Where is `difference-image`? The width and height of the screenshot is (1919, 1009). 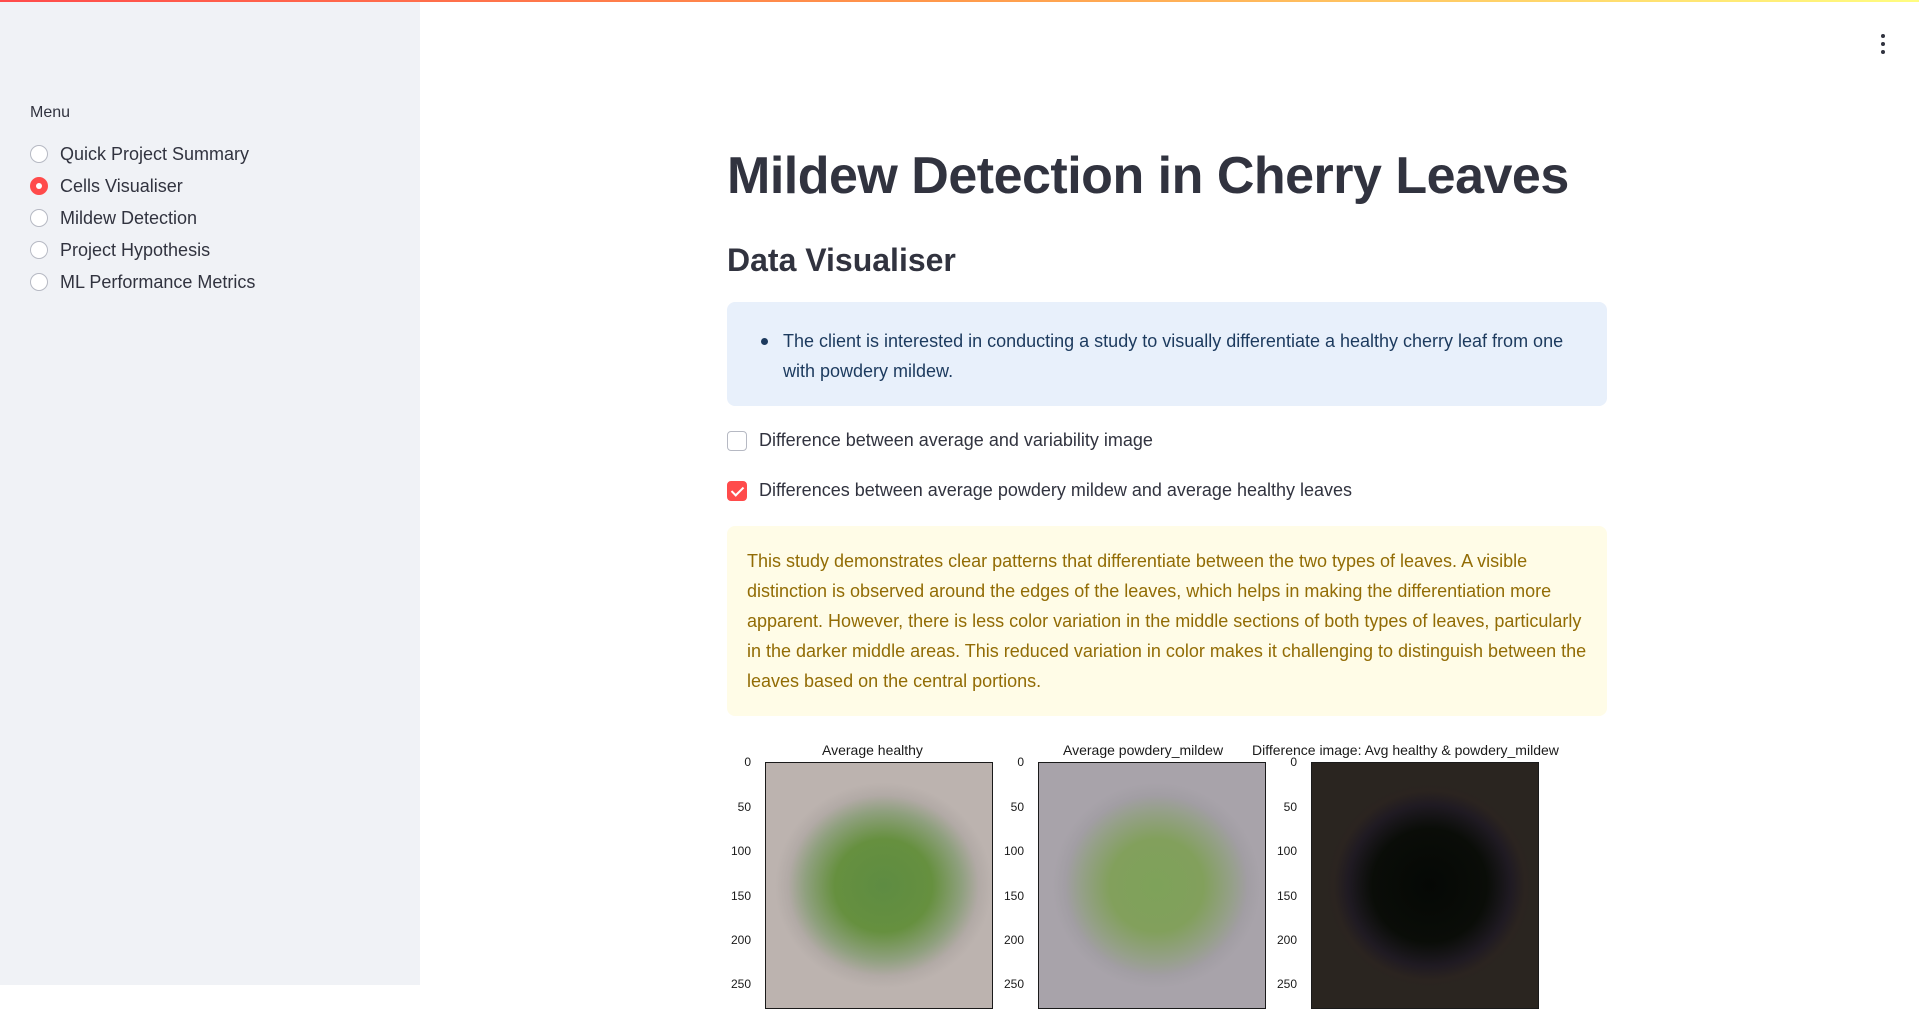 difference-image is located at coordinates (1425, 885).